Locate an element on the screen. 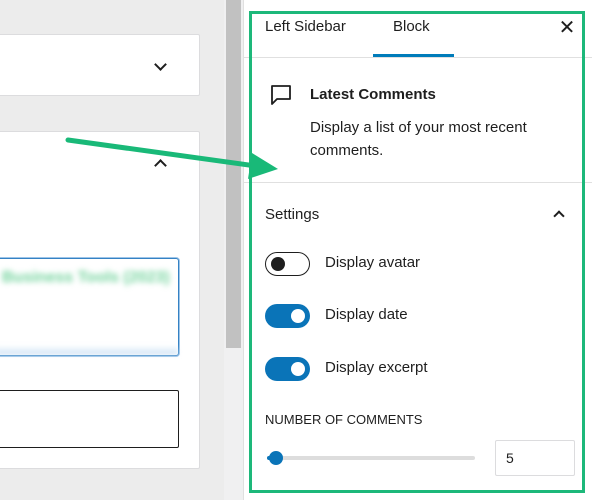  display-excerpt-toggle is located at coordinates (287, 369).